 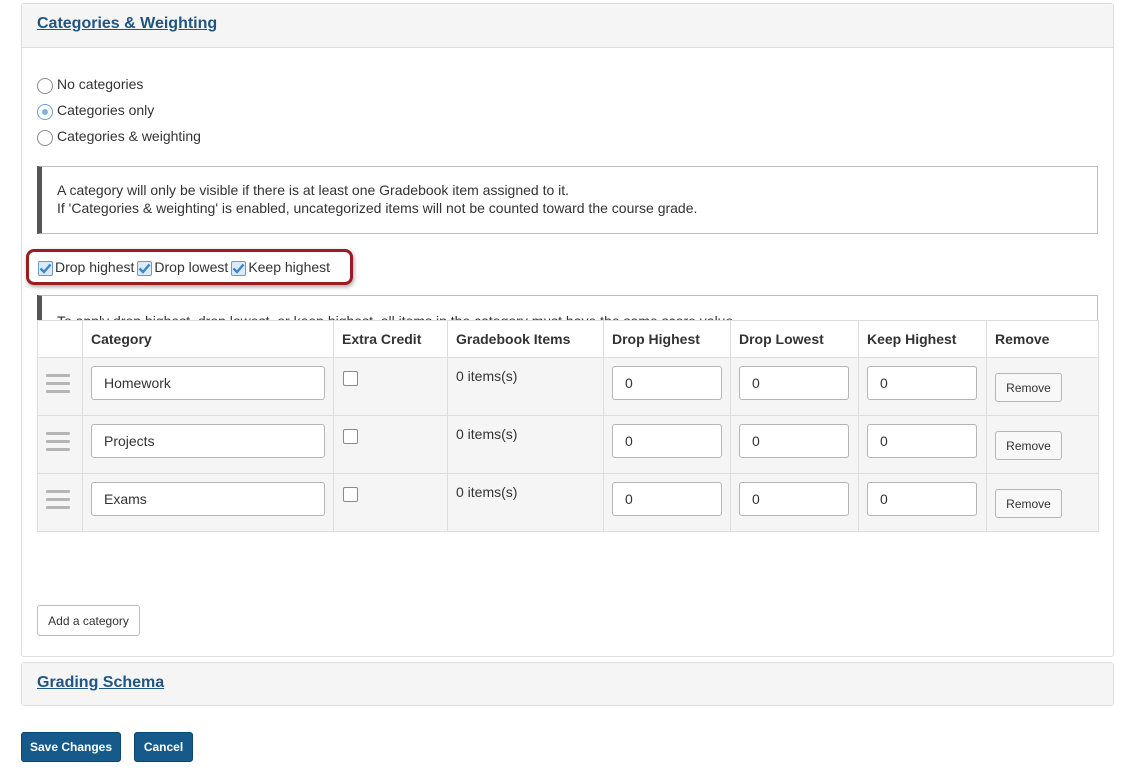 I want to click on column-header-extra-credit: Extra Credit, so click(x=390, y=339).